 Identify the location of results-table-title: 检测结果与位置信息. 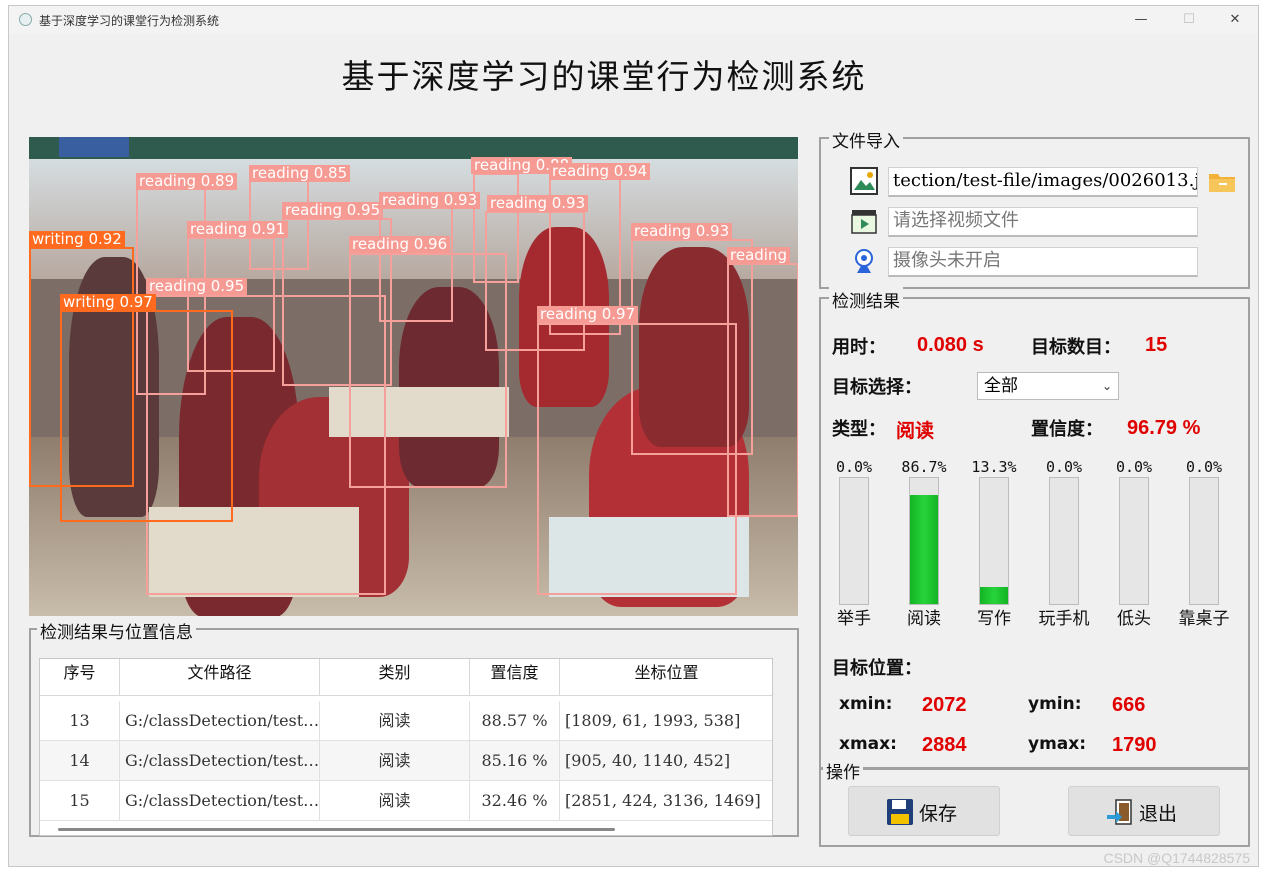
(116, 630).